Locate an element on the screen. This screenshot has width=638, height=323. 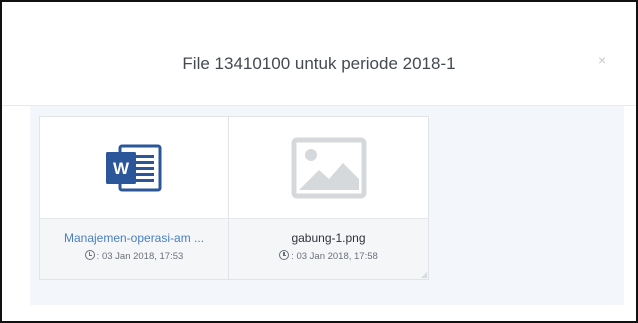
svg-text: W is located at coordinates (121, 168).